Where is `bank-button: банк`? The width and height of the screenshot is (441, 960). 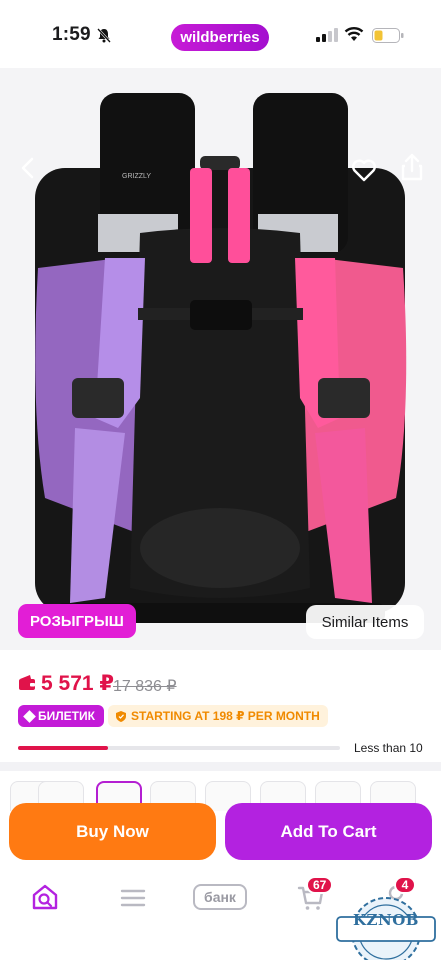
bank-button: банк is located at coordinates (220, 897).